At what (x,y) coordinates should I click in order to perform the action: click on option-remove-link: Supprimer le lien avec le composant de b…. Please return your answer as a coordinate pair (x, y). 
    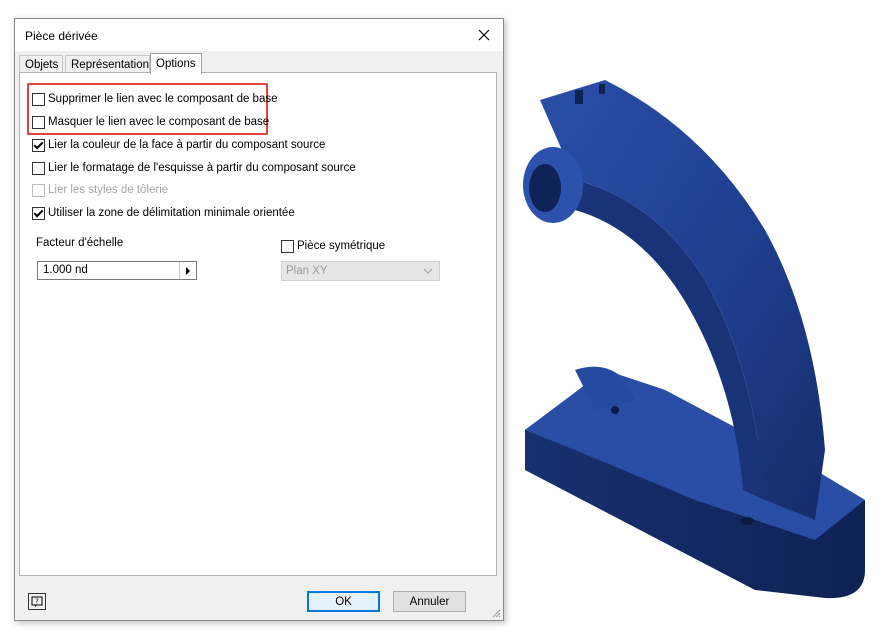
    Looking at the image, I should click on (155, 99).